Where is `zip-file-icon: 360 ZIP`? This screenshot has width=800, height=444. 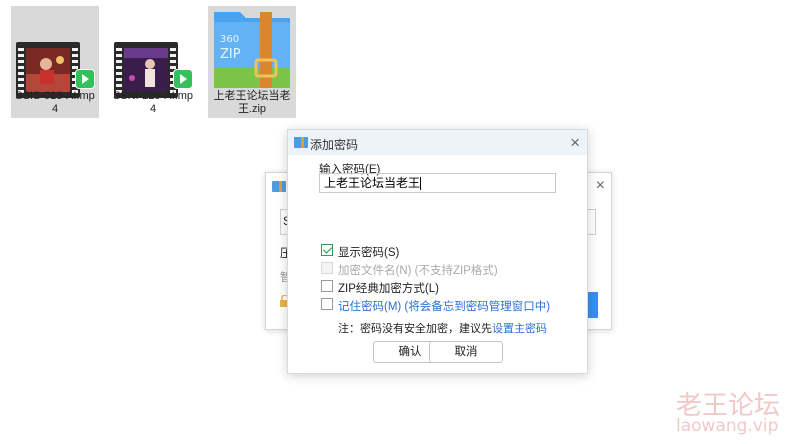 zip-file-icon: 360 ZIP is located at coordinates (252, 50).